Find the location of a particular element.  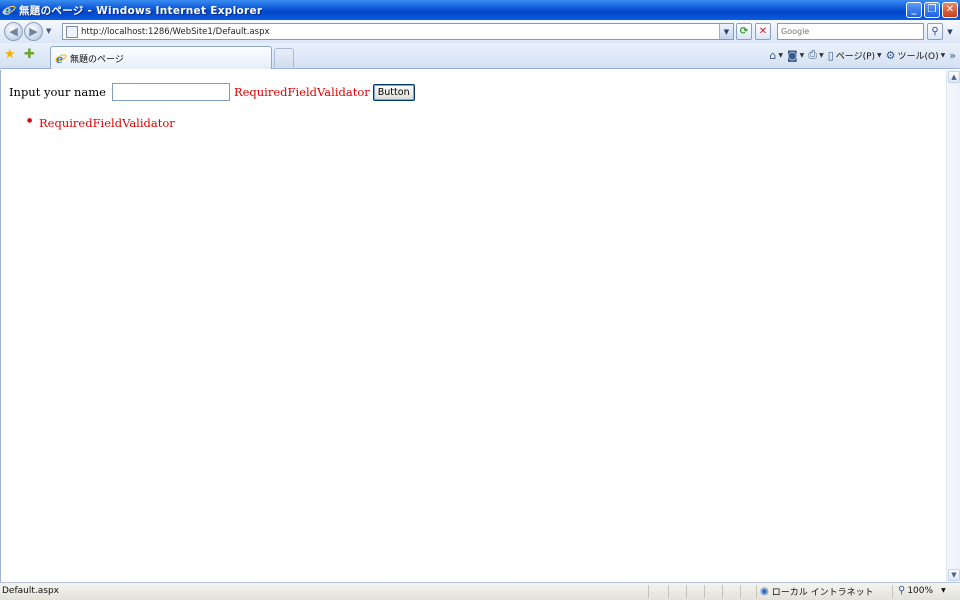

validation-summary: RequiredFieldValidator is located at coordinates (101, 123).